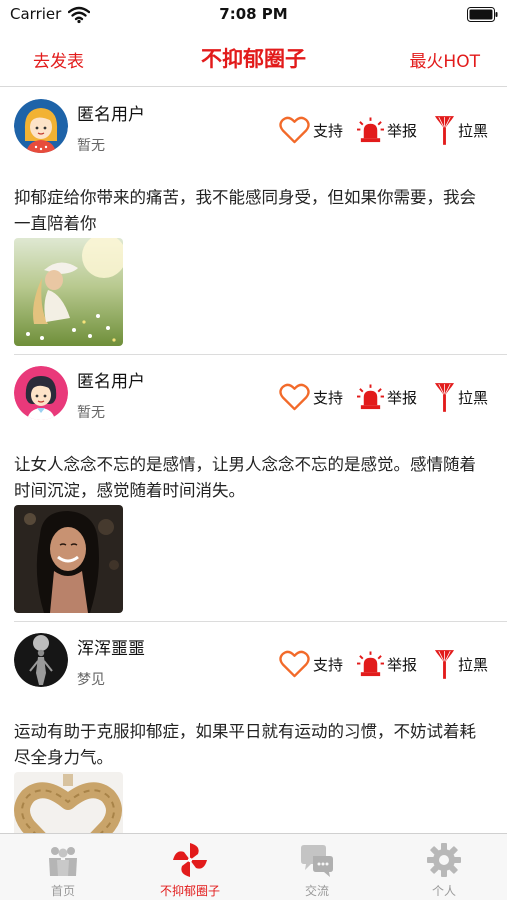 Image resolution: width=507 pixels, height=900 pixels. Describe the element at coordinates (245, 744) in the screenshot. I see `post-content: 运动有助于克服抑郁症，如果平日就有运动的习惯，不妨试着耗尽全身力气。` at that location.